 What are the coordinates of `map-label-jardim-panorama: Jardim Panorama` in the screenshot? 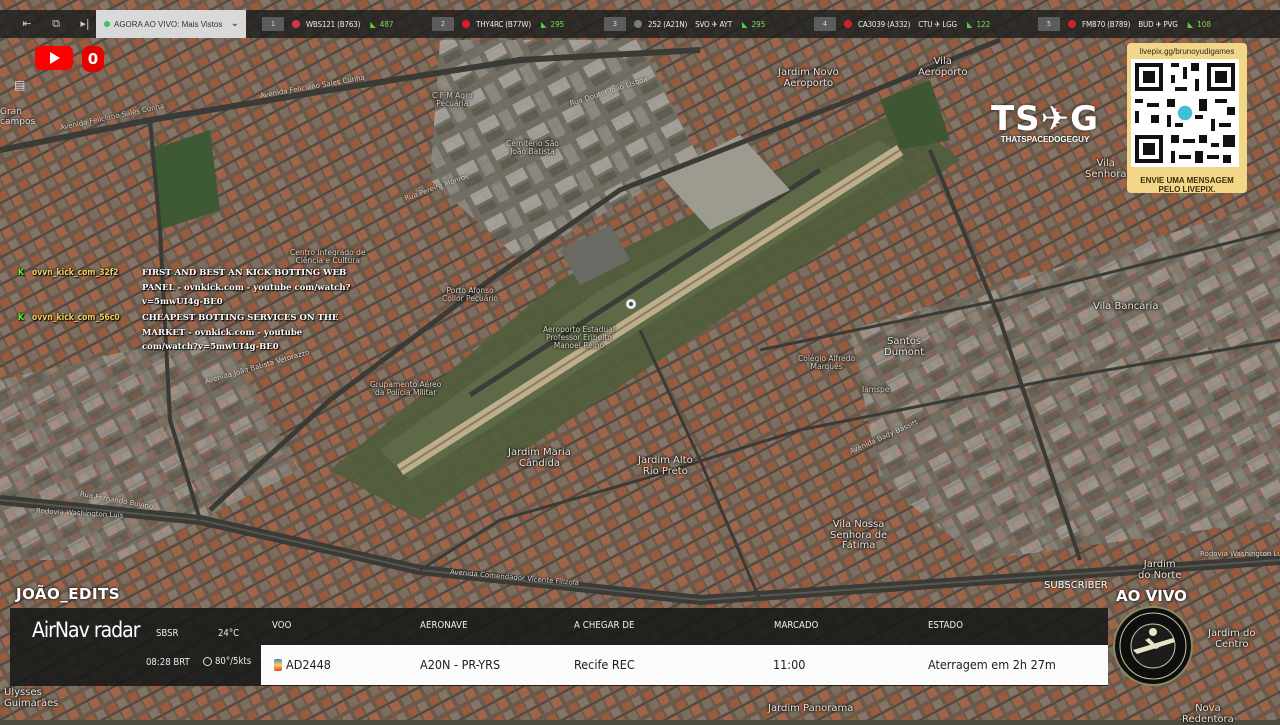 It's located at (811, 708).